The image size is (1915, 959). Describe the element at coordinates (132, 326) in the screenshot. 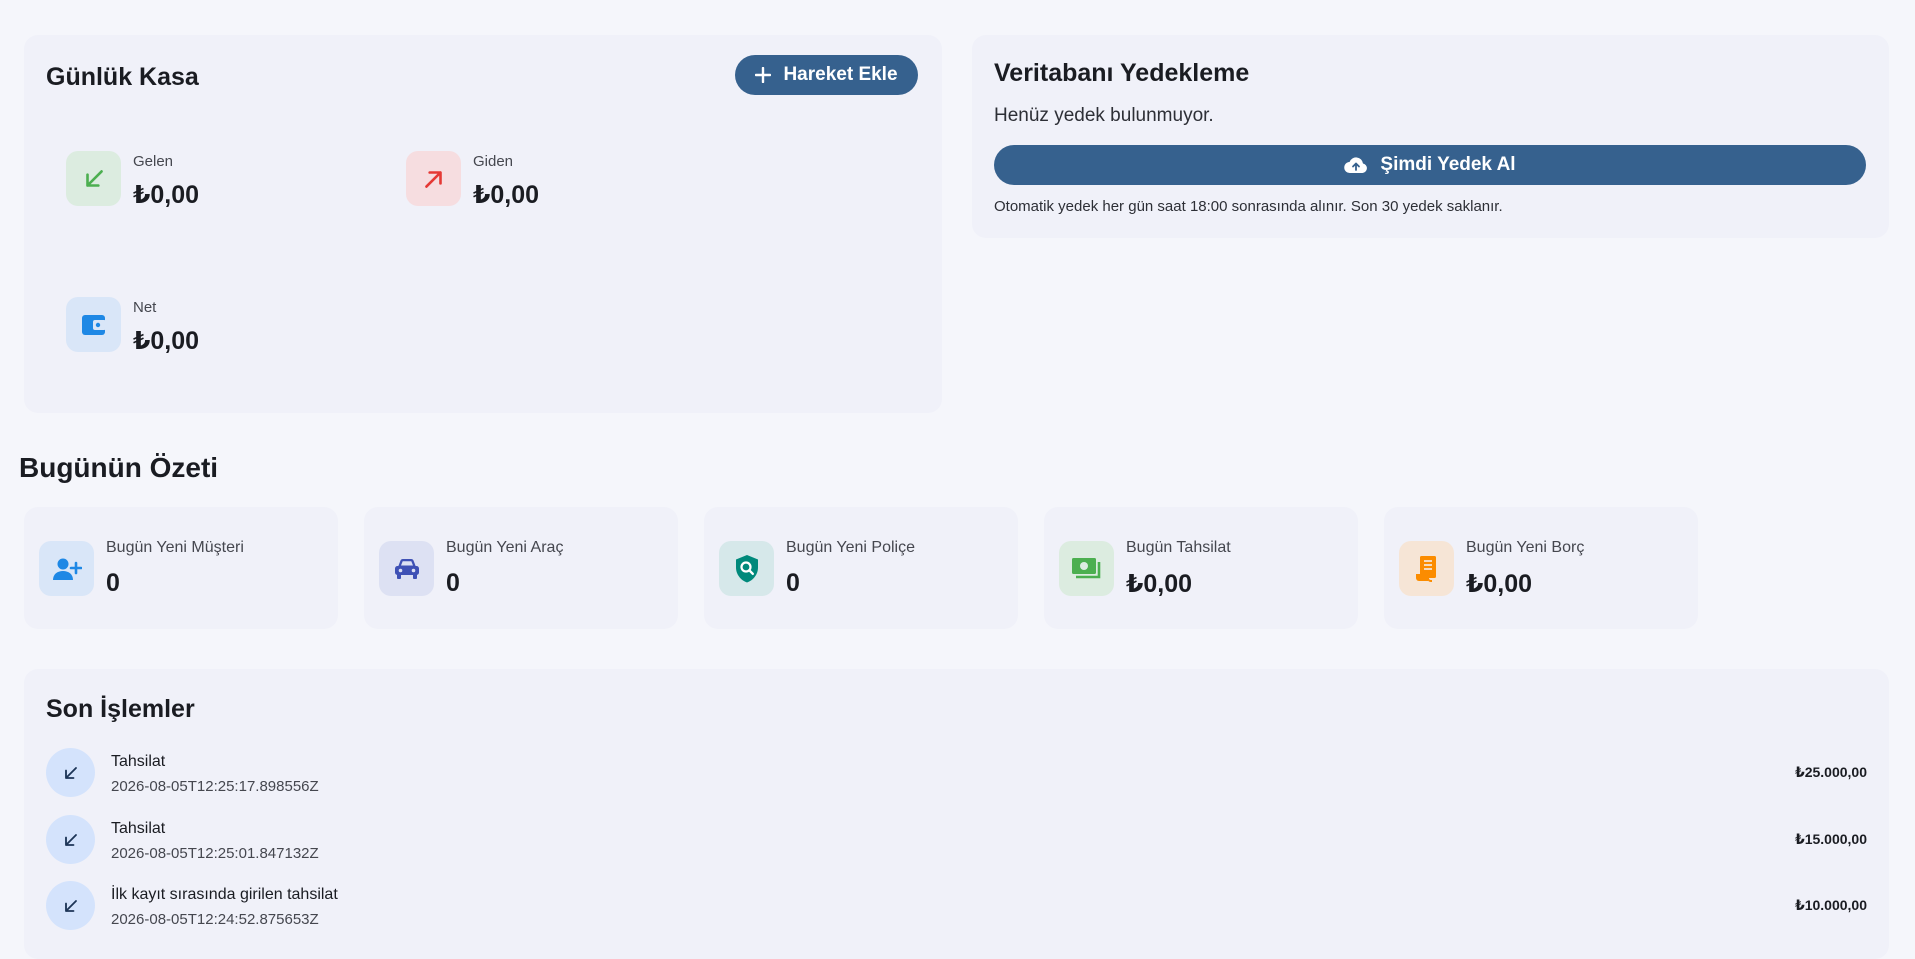

I see `net-stat: Net ₺0,00` at that location.